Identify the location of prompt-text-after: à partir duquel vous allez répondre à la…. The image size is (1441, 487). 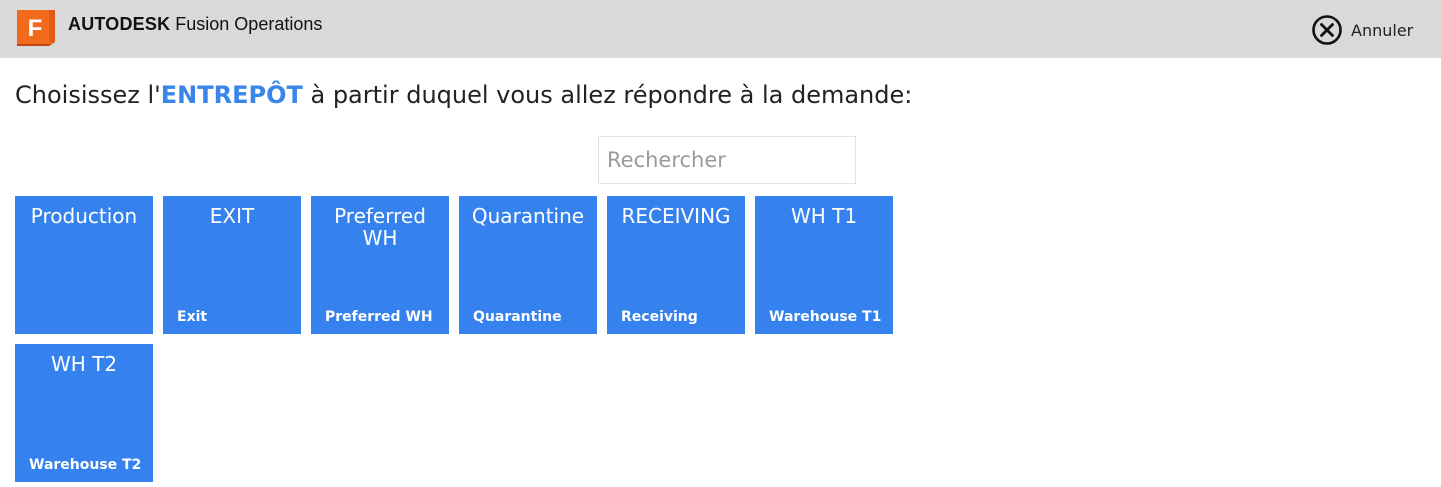
(607, 95).